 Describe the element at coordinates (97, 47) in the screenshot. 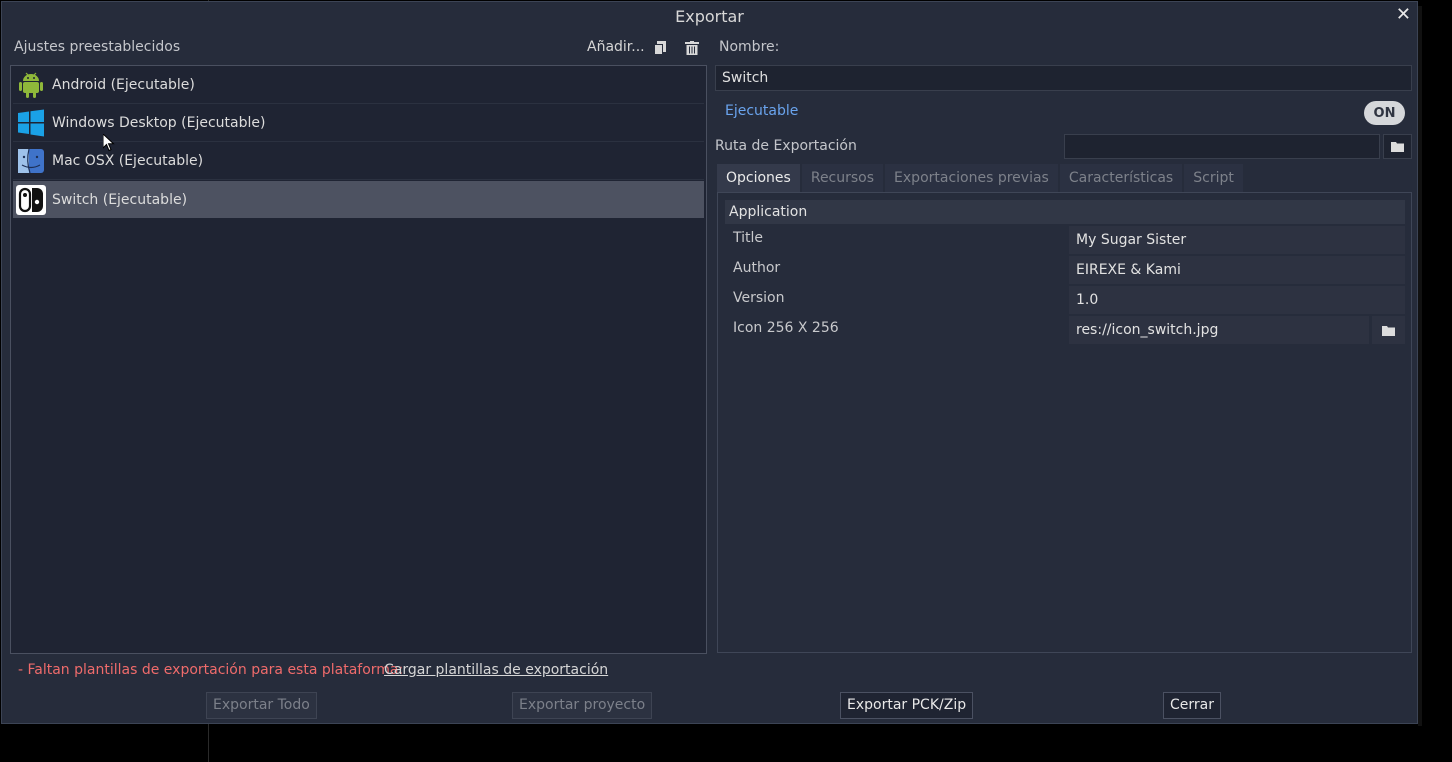

I see `presets-label: Ajustes preestablecidos` at that location.